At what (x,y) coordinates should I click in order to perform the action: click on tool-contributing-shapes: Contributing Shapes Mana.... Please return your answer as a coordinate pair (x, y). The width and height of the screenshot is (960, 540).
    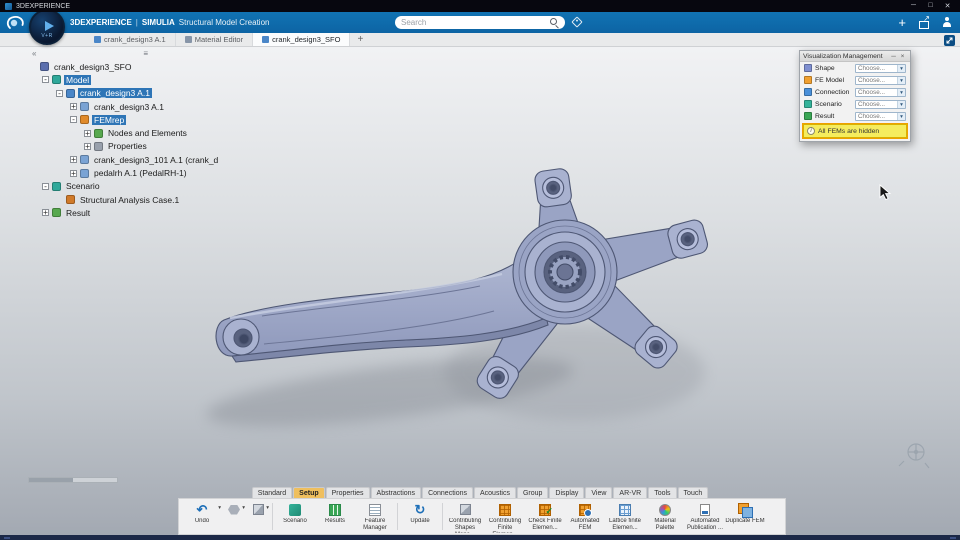
    Looking at the image, I should click on (465, 516).